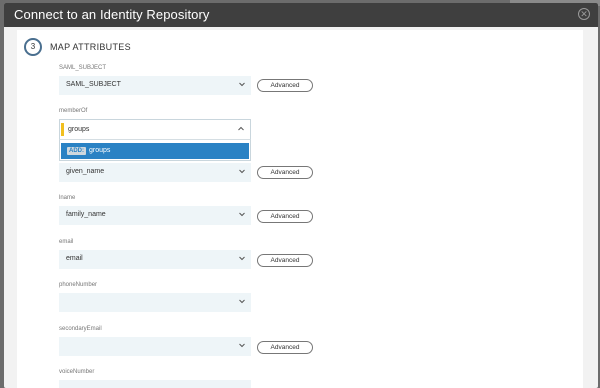 The image size is (600, 388). What do you see at coordinates (155, 215) in the screenshot?
I see `select-lname: family_name` at bounding box center [155, 215].